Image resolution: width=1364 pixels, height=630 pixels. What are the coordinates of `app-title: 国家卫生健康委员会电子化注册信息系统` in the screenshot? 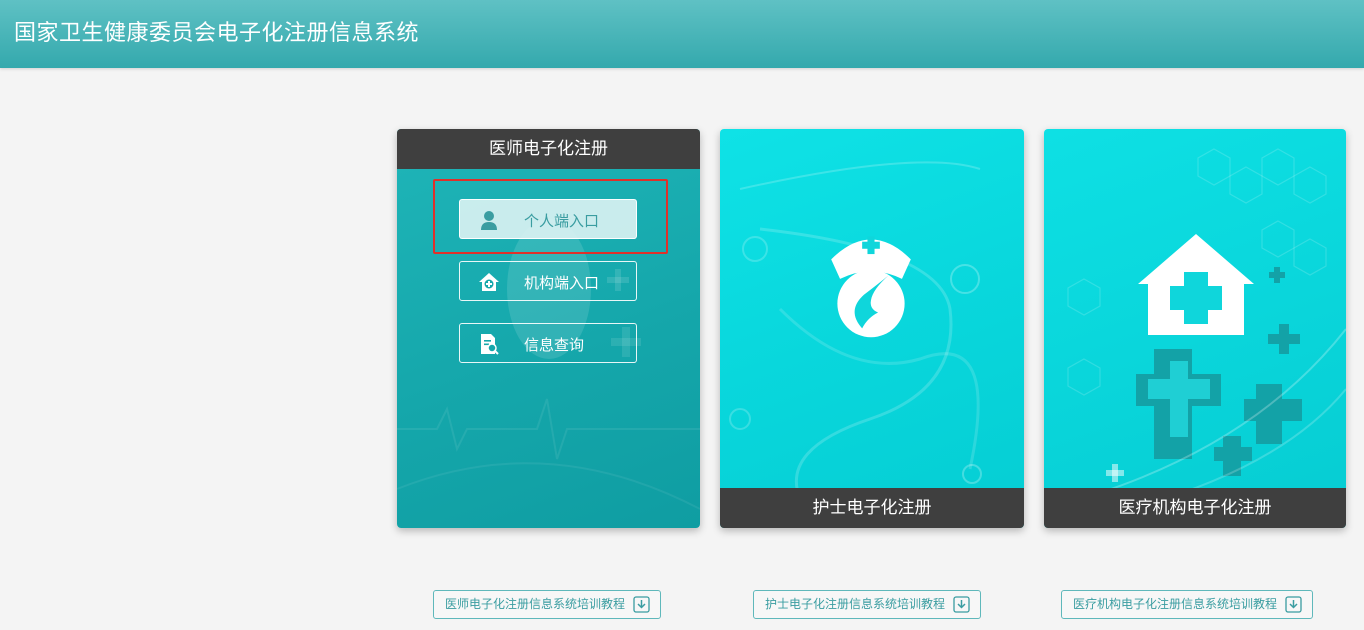 It's located at (217, 33).